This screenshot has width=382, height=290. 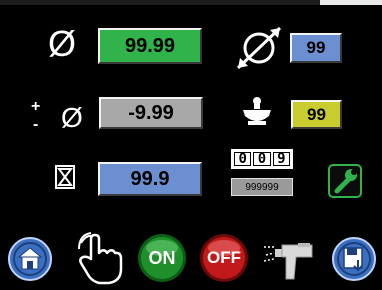 I want to click on diameter-symbol: Ø, so click(x=62, y=43).